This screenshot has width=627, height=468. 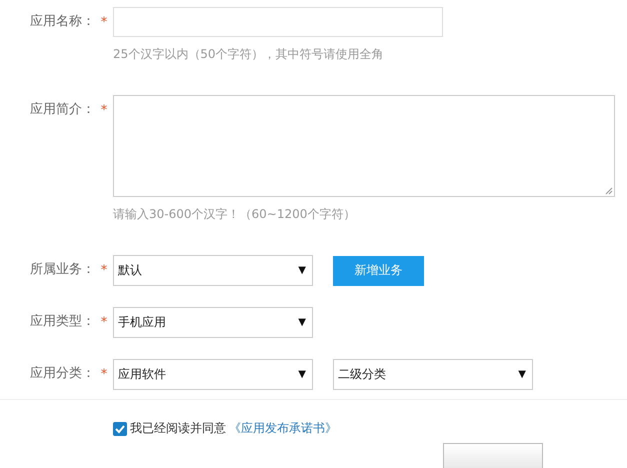 What do you see at coordinates (493, 455) in the screenshot?
I see `submit-button` at bounding box center [493, 455].